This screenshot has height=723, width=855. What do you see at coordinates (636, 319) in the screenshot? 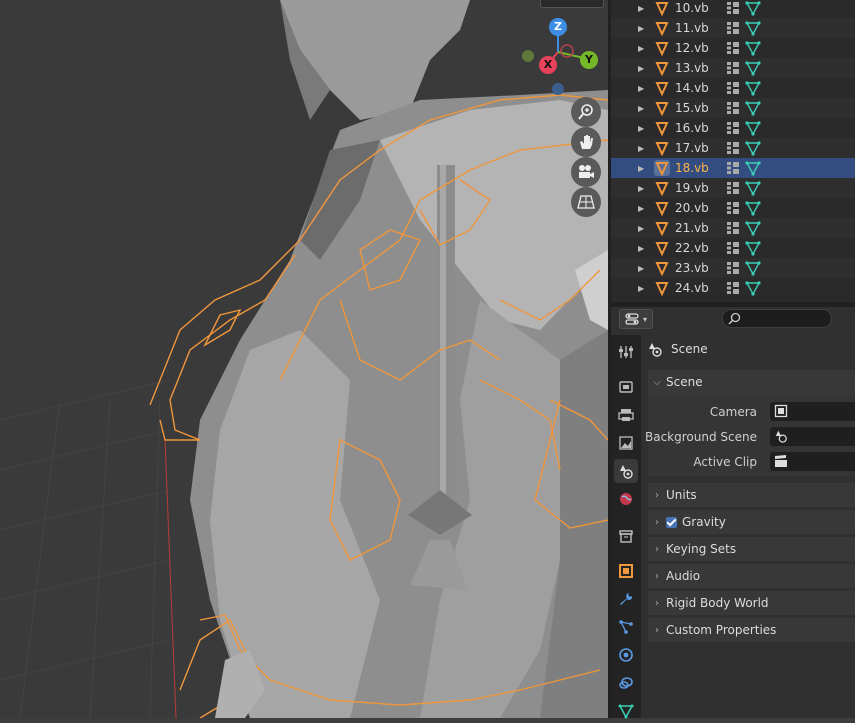
I see `editor-type-dropdown: ▾` at bounding box center [636, 319].